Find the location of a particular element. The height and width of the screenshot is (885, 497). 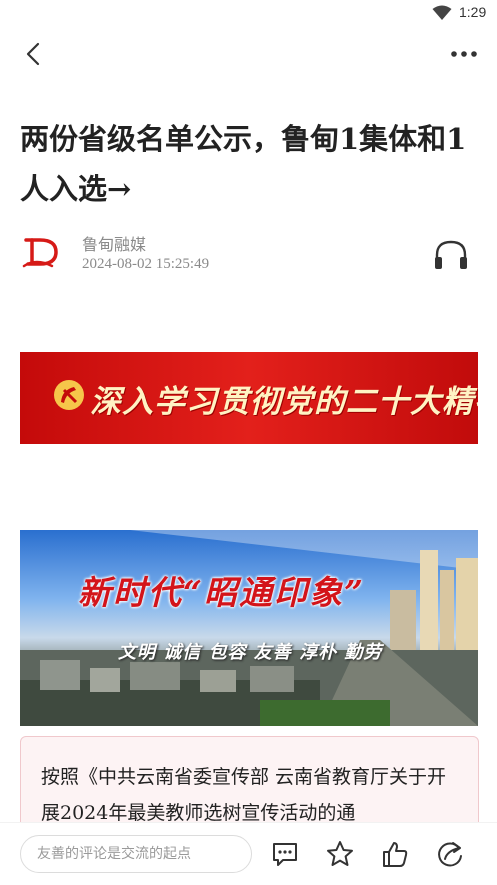

like-button is located at coordinates (395, 854).